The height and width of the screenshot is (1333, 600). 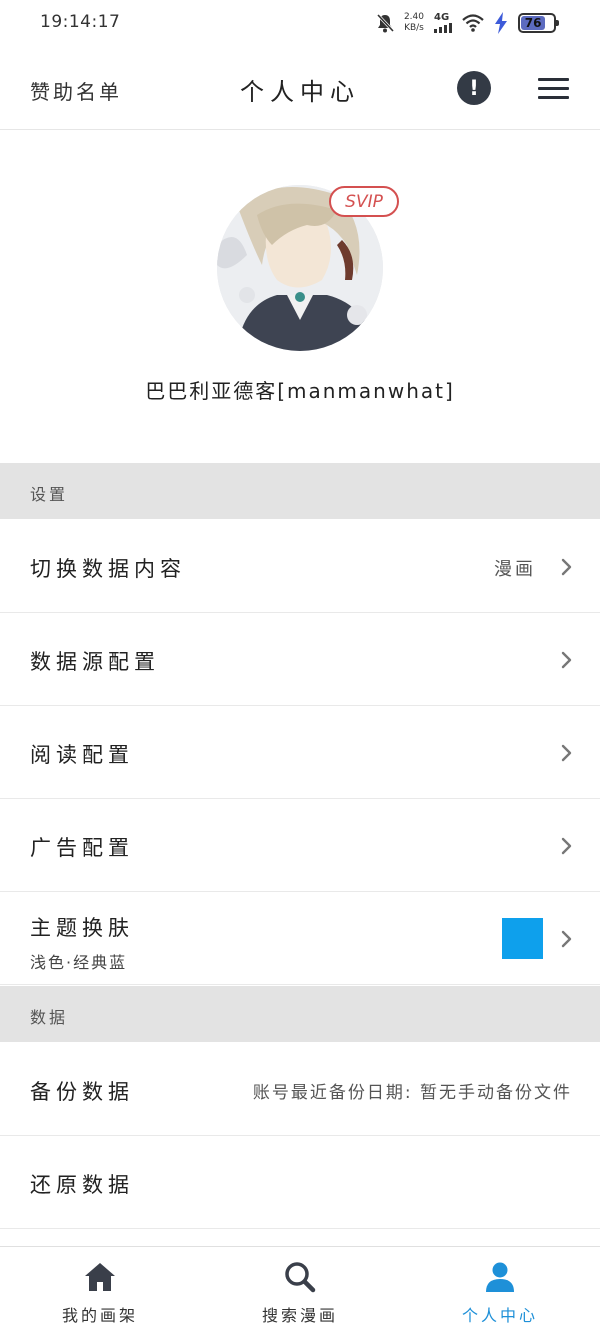 I want to click on section-title: 设置, so click(x=49, y=494).